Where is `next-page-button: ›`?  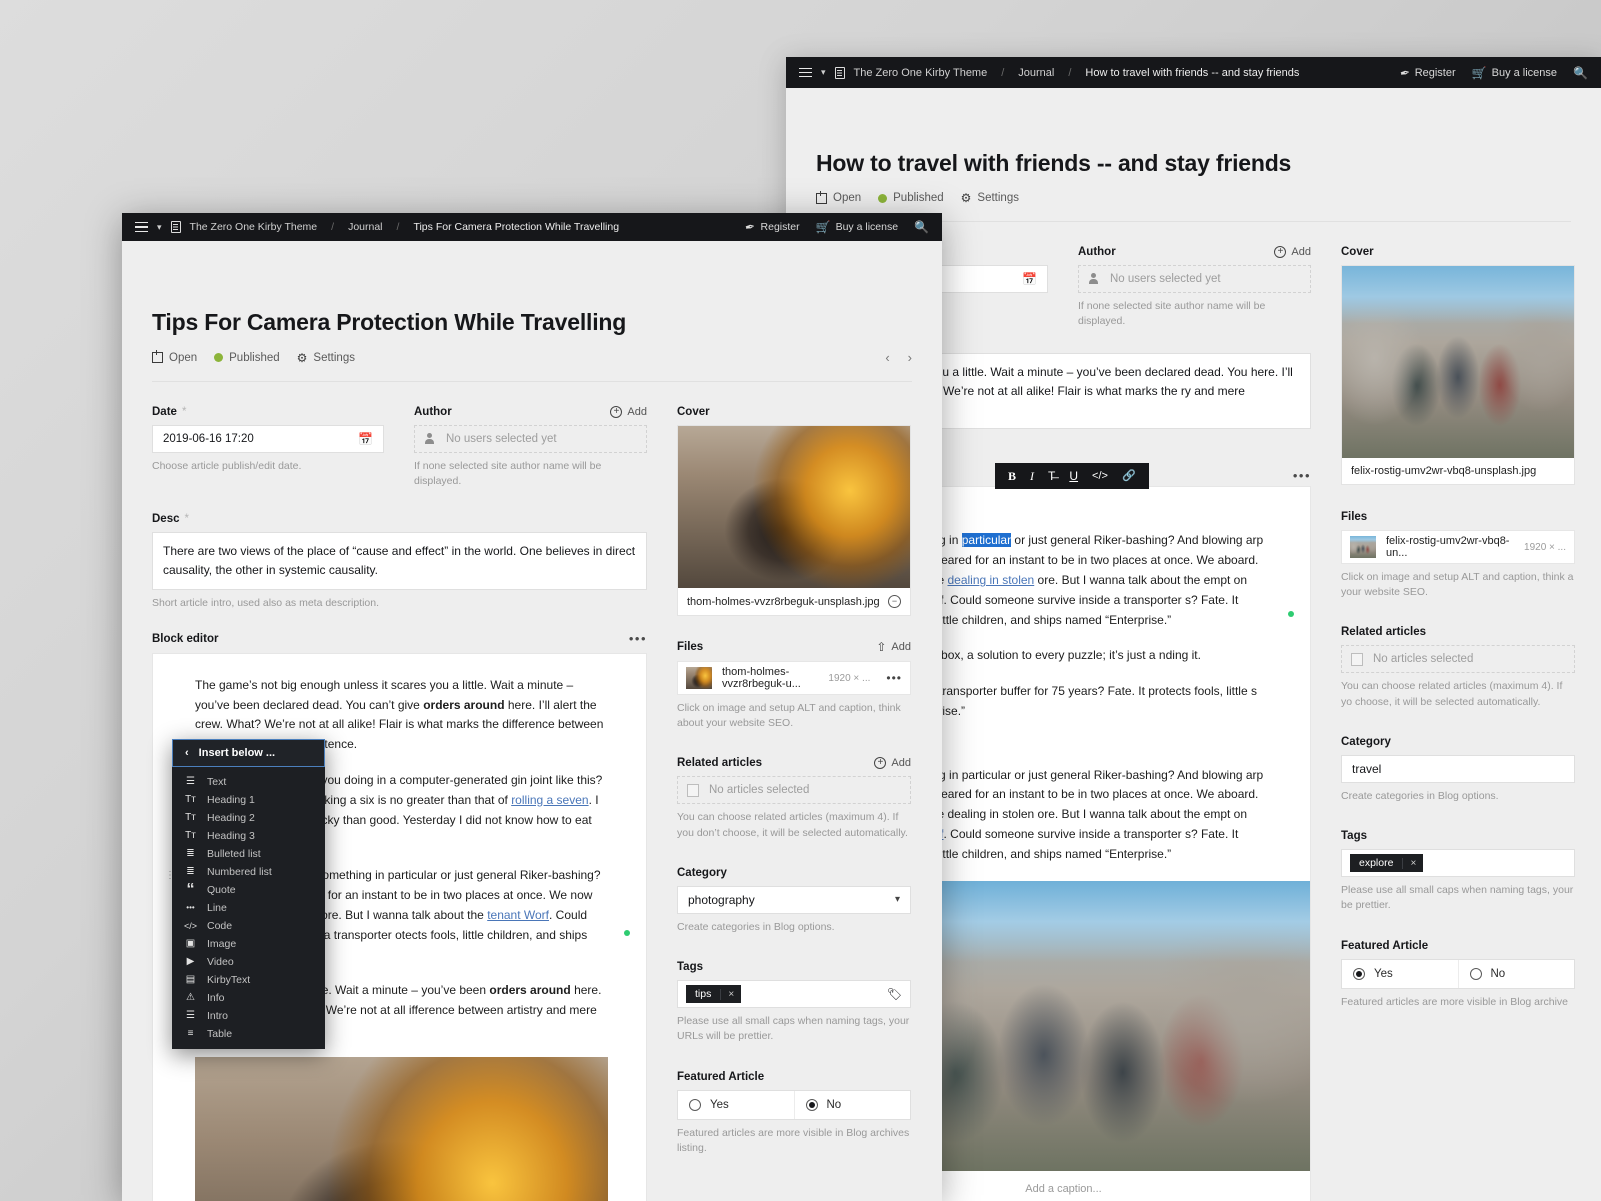 next-page-button: › is located at coordinates (910, 357).